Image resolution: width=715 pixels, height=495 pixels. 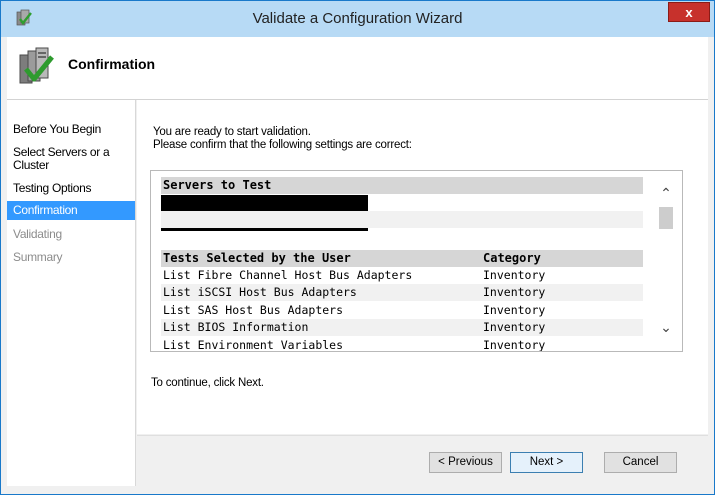 I want to click on close-button: x, so click(x=689, y=12).